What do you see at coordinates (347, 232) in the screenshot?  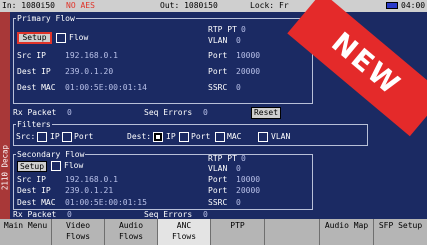 I see `tab-audio-map: Audio Map` at bounding box center [347, 232].